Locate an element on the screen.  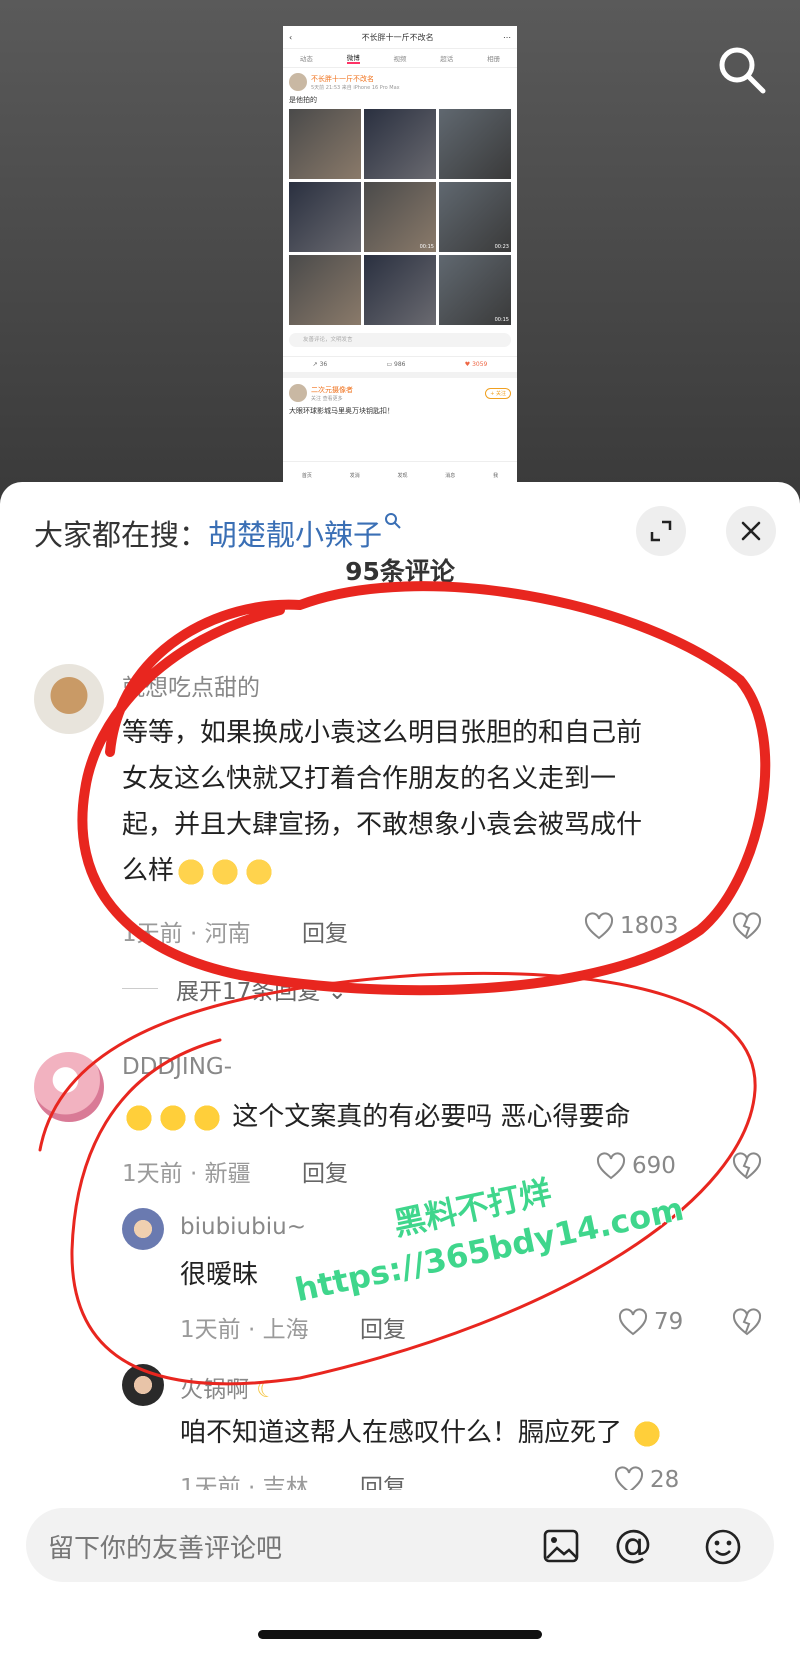
comment-meta: 1天前 · 河南 is located at coordinates (186, 934).